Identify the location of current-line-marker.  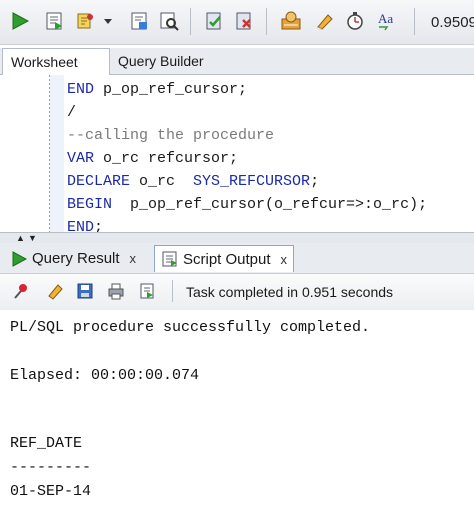
(57, 153).